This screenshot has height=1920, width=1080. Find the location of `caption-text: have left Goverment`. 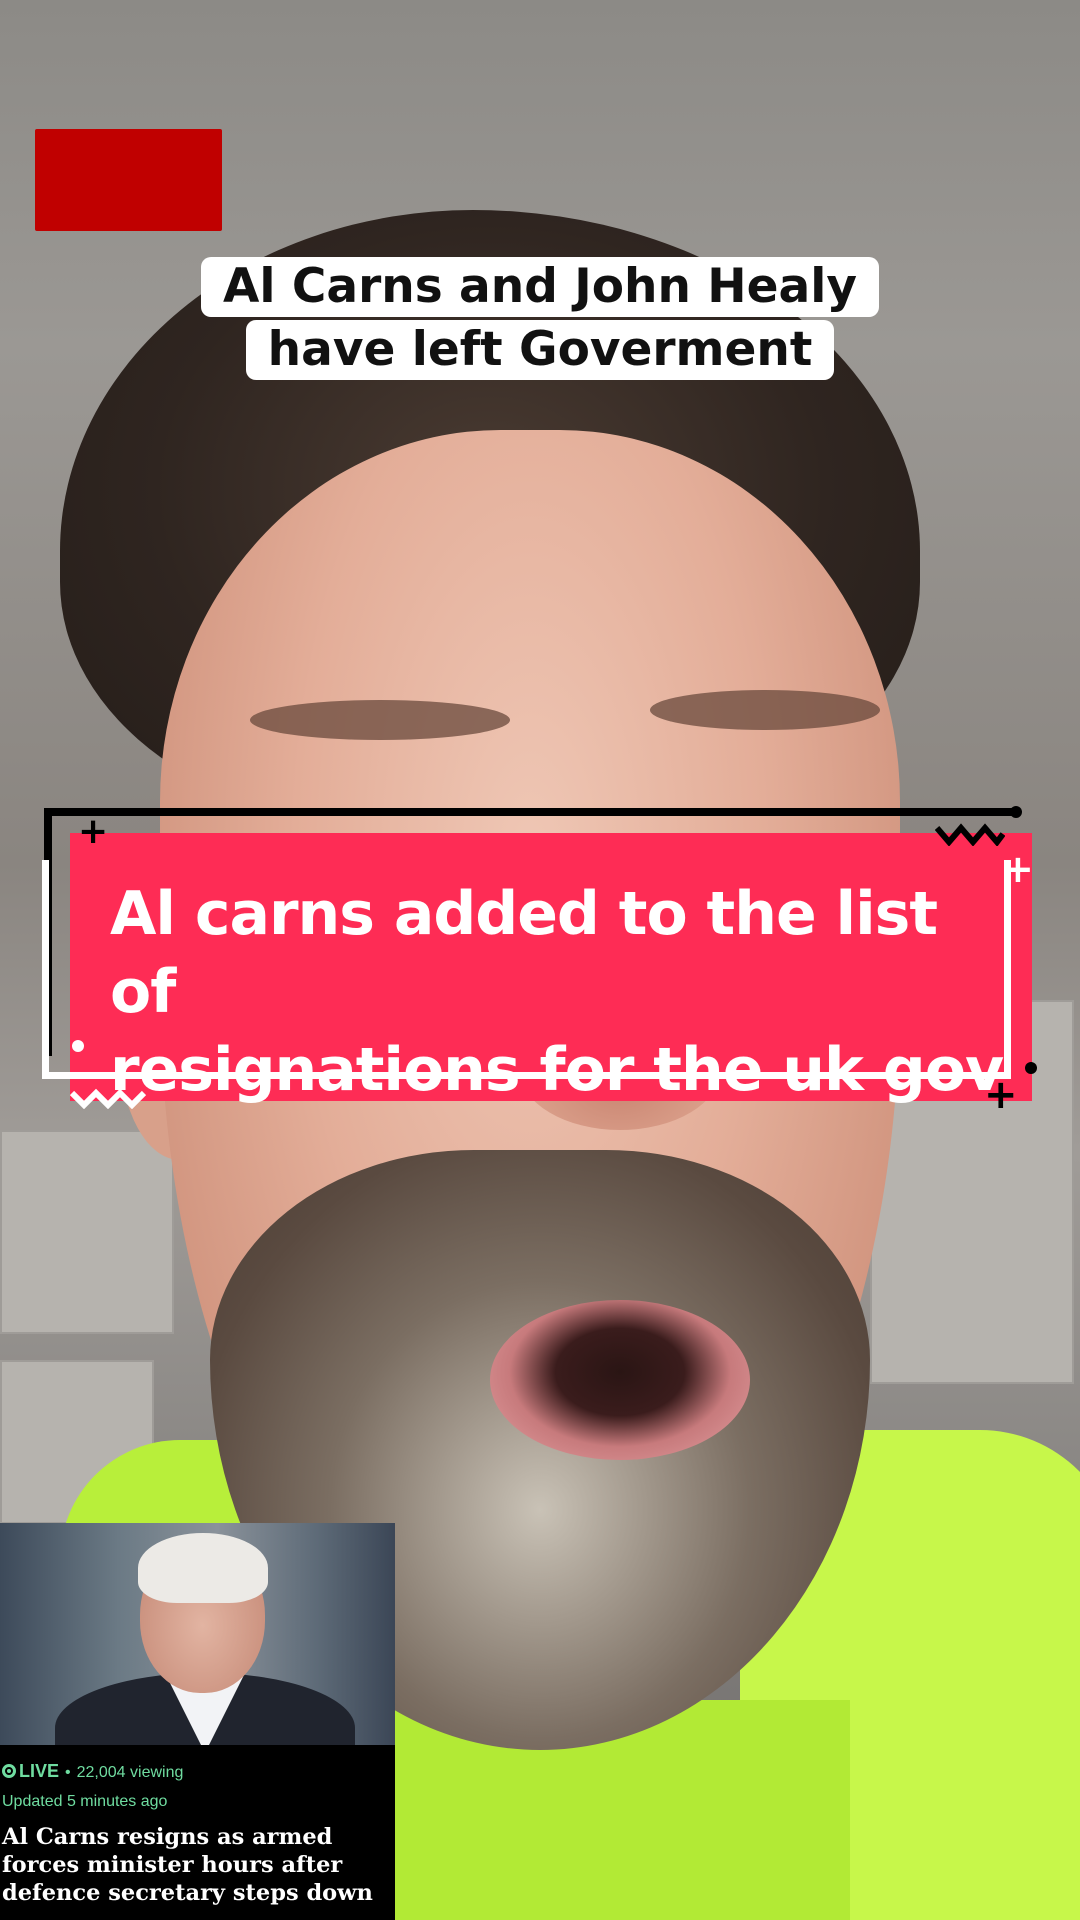

caption-text: have left Goverment is located at coordinates (540, 350).